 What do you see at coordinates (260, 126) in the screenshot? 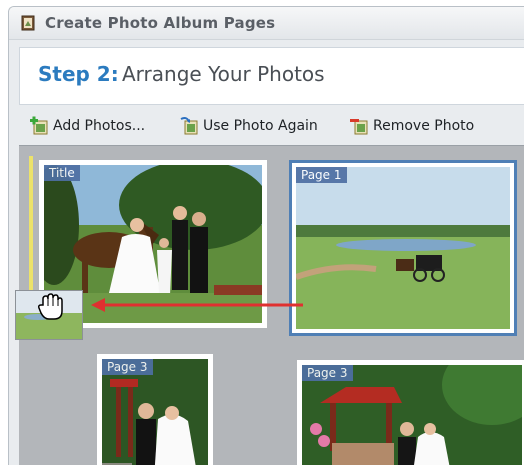
I see `use-photo-again-label: Use Photo Again` at bounding box center [260, 126].